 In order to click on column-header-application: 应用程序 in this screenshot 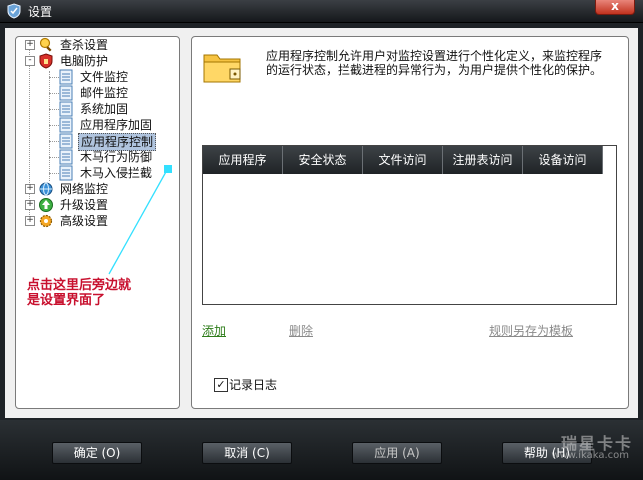, I will do `click(243, 160)`.